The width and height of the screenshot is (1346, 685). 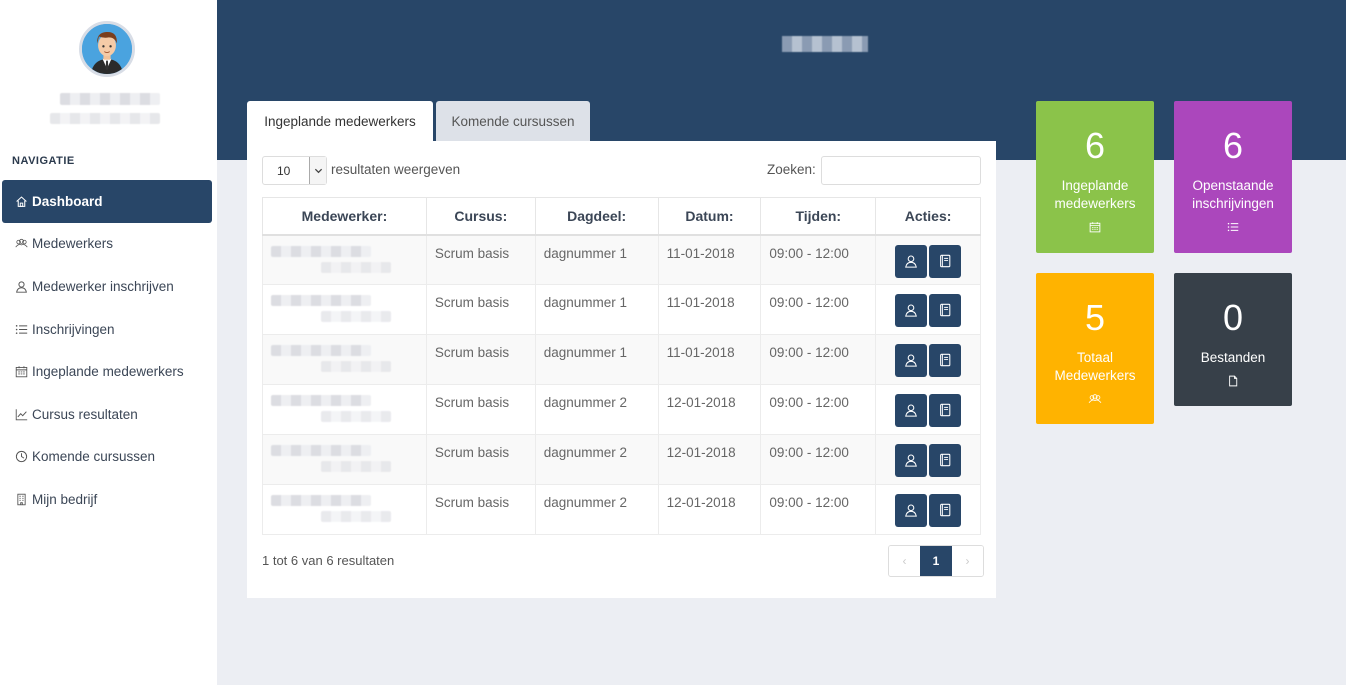 What do you see at coordinates (107, 499) in the screenshot?
I see `sidebar-item-mijn-bedrijf: Mijn bedrijf` at bounding box center [107, 499].